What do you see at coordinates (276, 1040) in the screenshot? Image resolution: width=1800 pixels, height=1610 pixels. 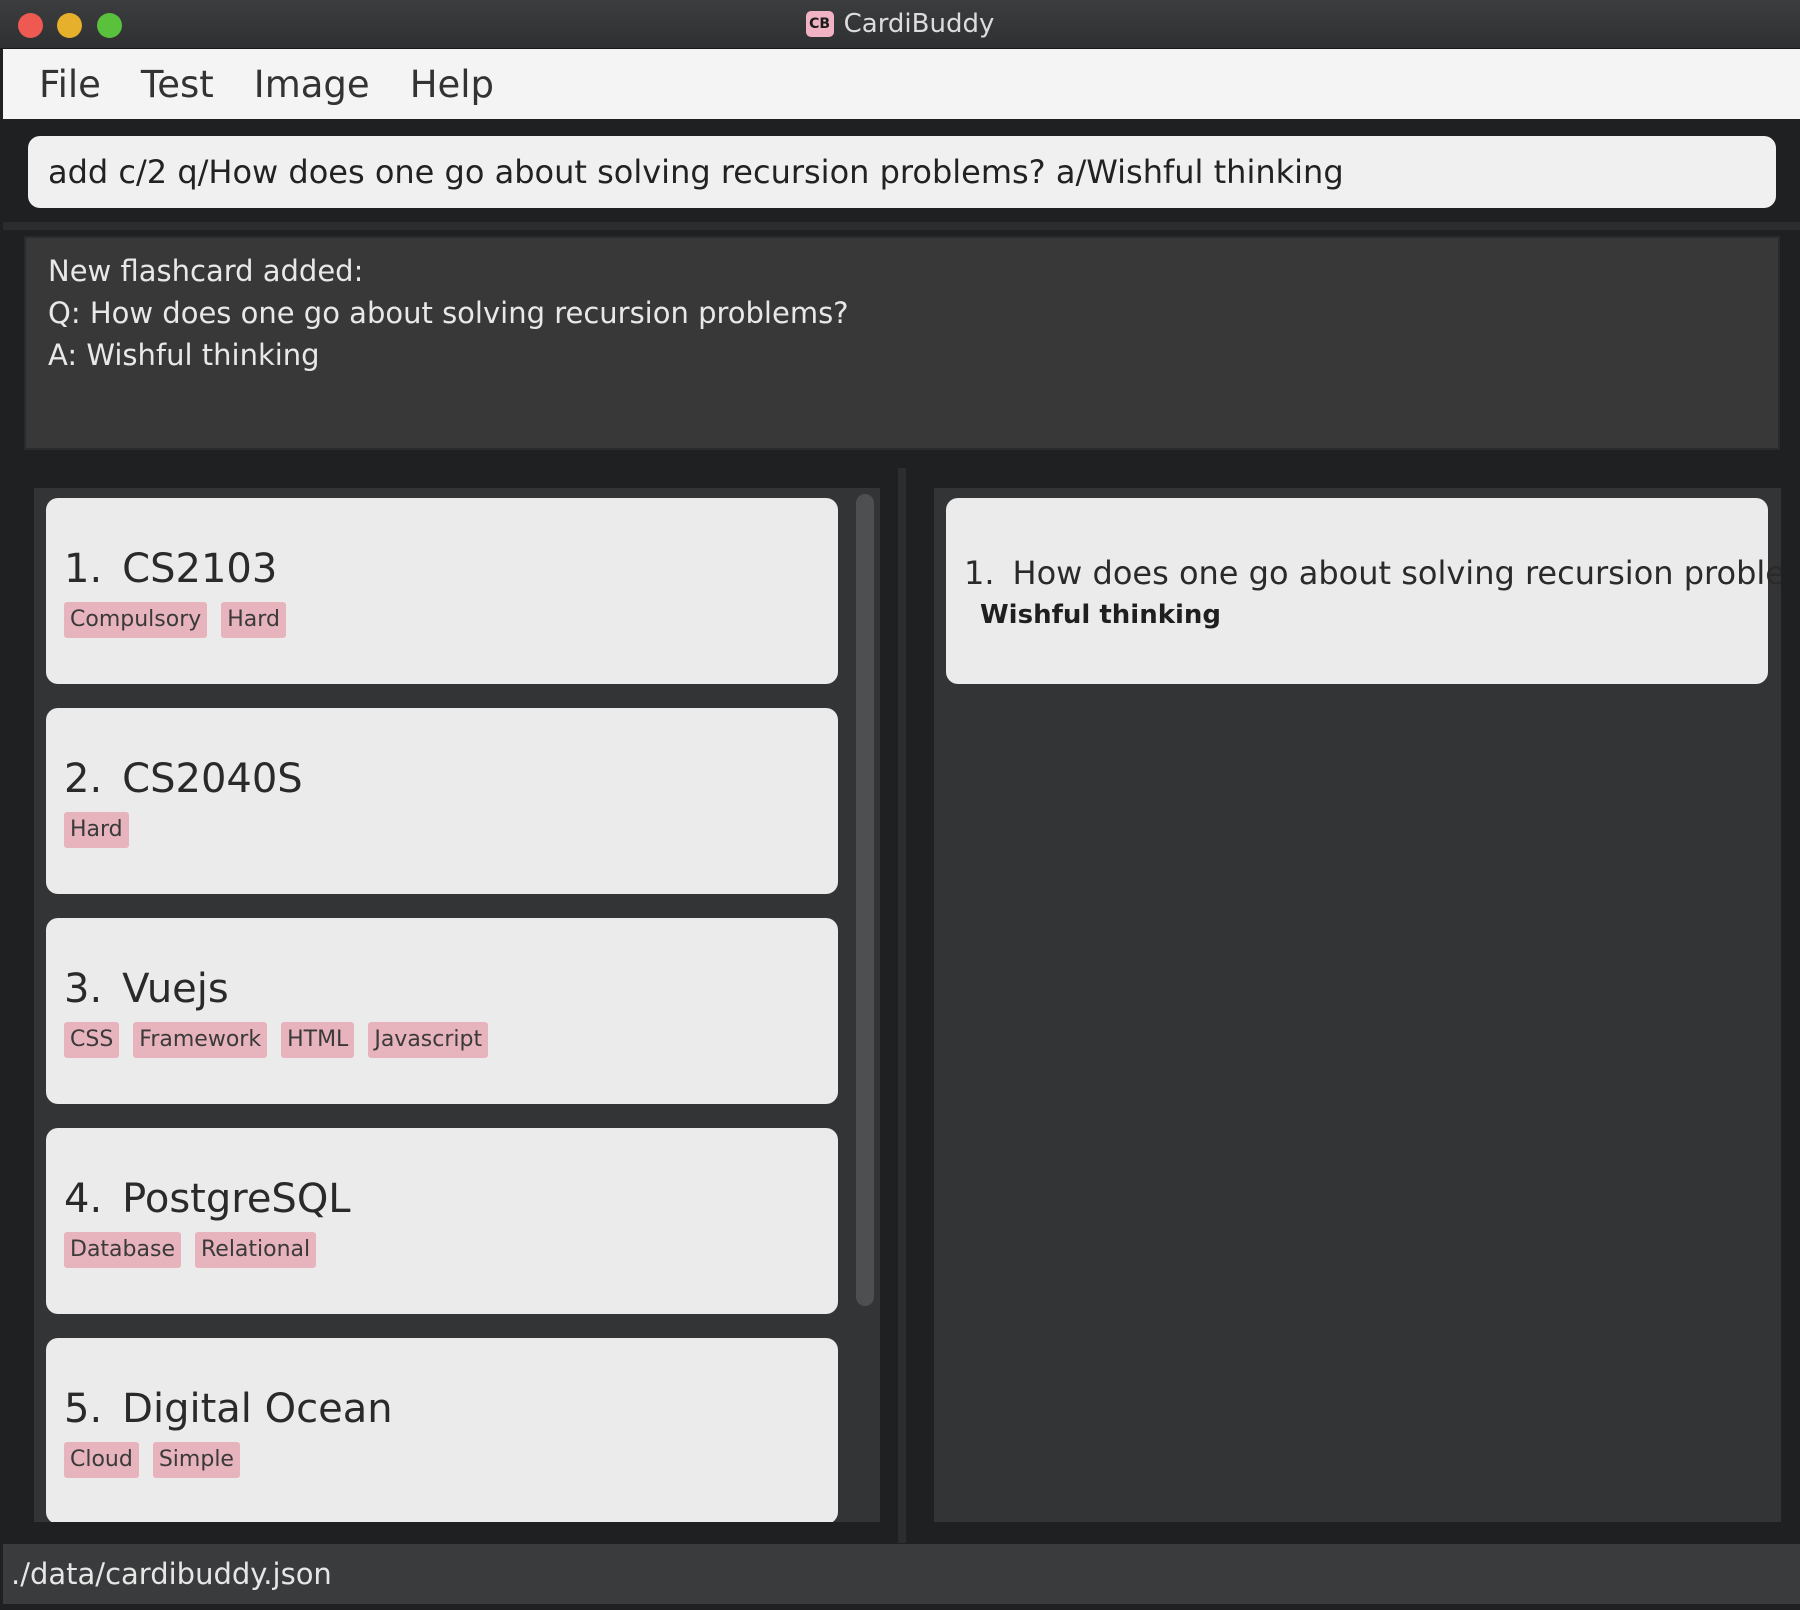 I see `deck-tags: CSS Framework HTML Javascript` at bounding box center [276, 1040].